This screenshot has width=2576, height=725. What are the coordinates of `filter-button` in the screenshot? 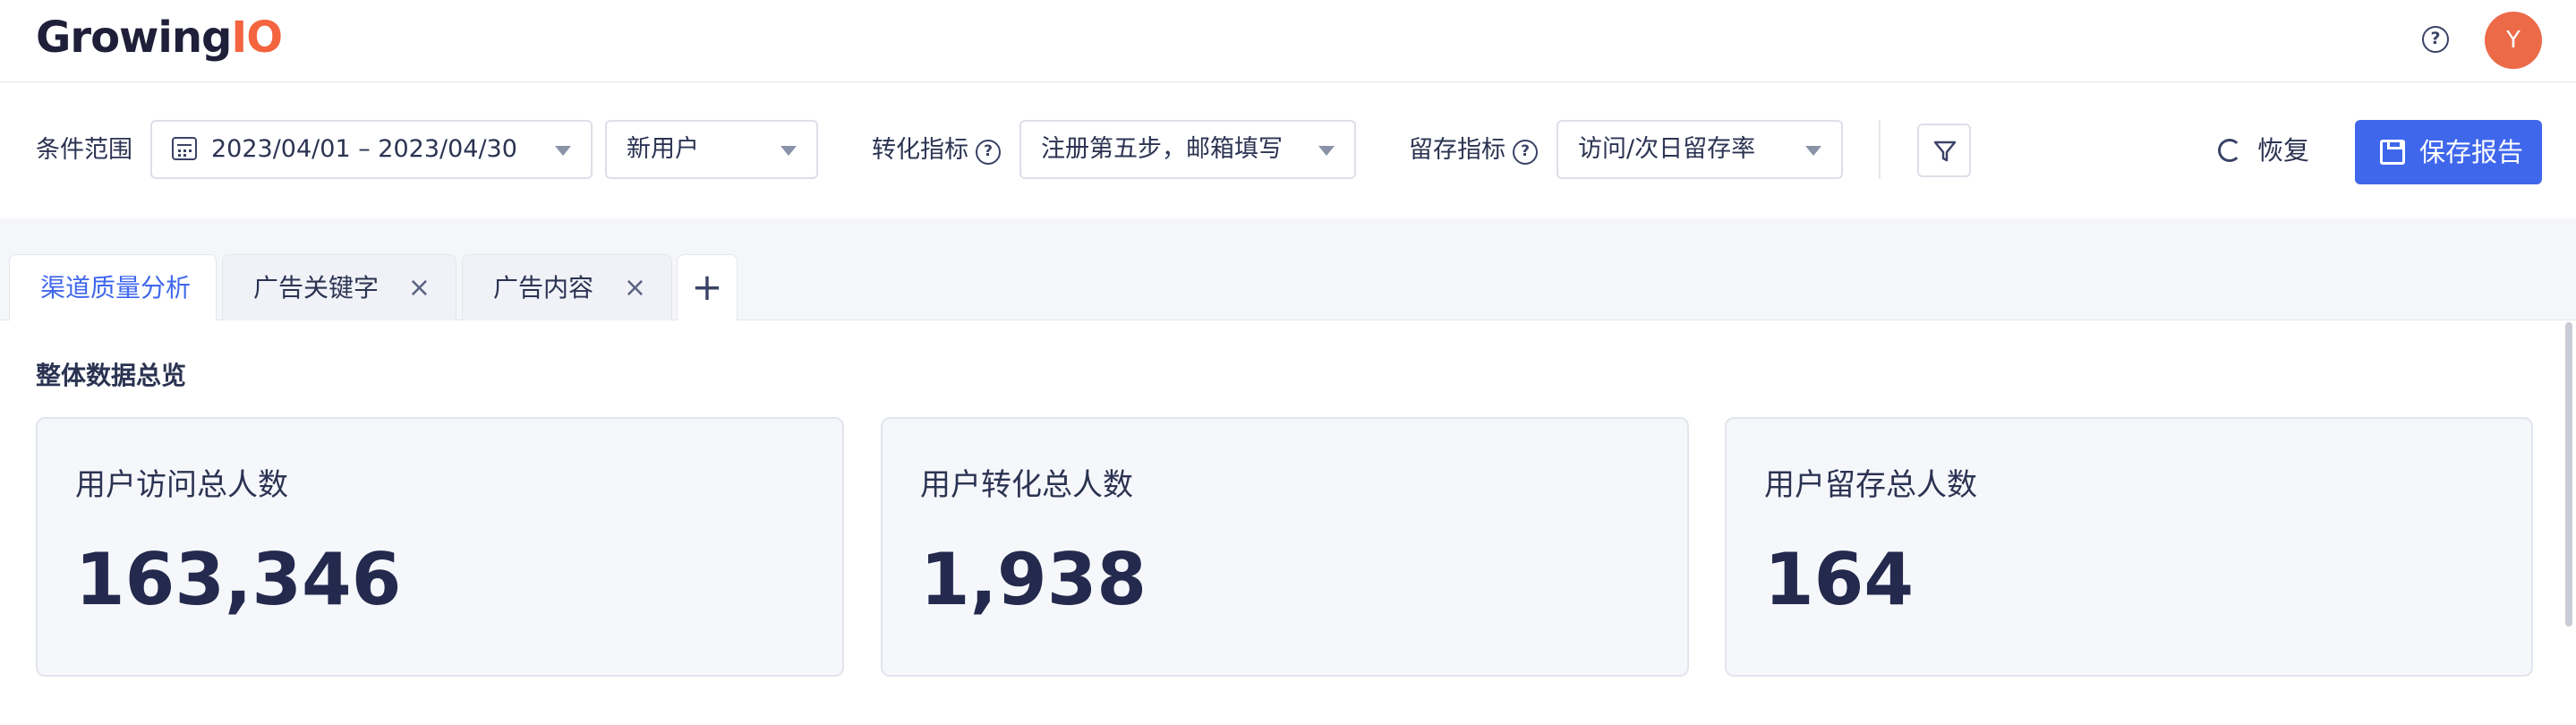 It's located at (1944, 150).